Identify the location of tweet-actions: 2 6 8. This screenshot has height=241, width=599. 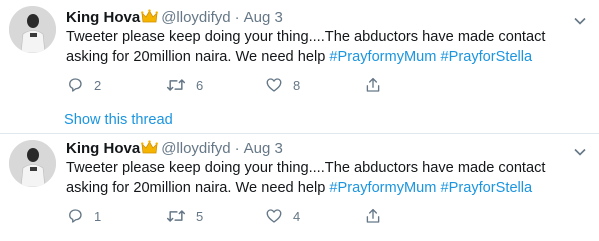
(266, 85).